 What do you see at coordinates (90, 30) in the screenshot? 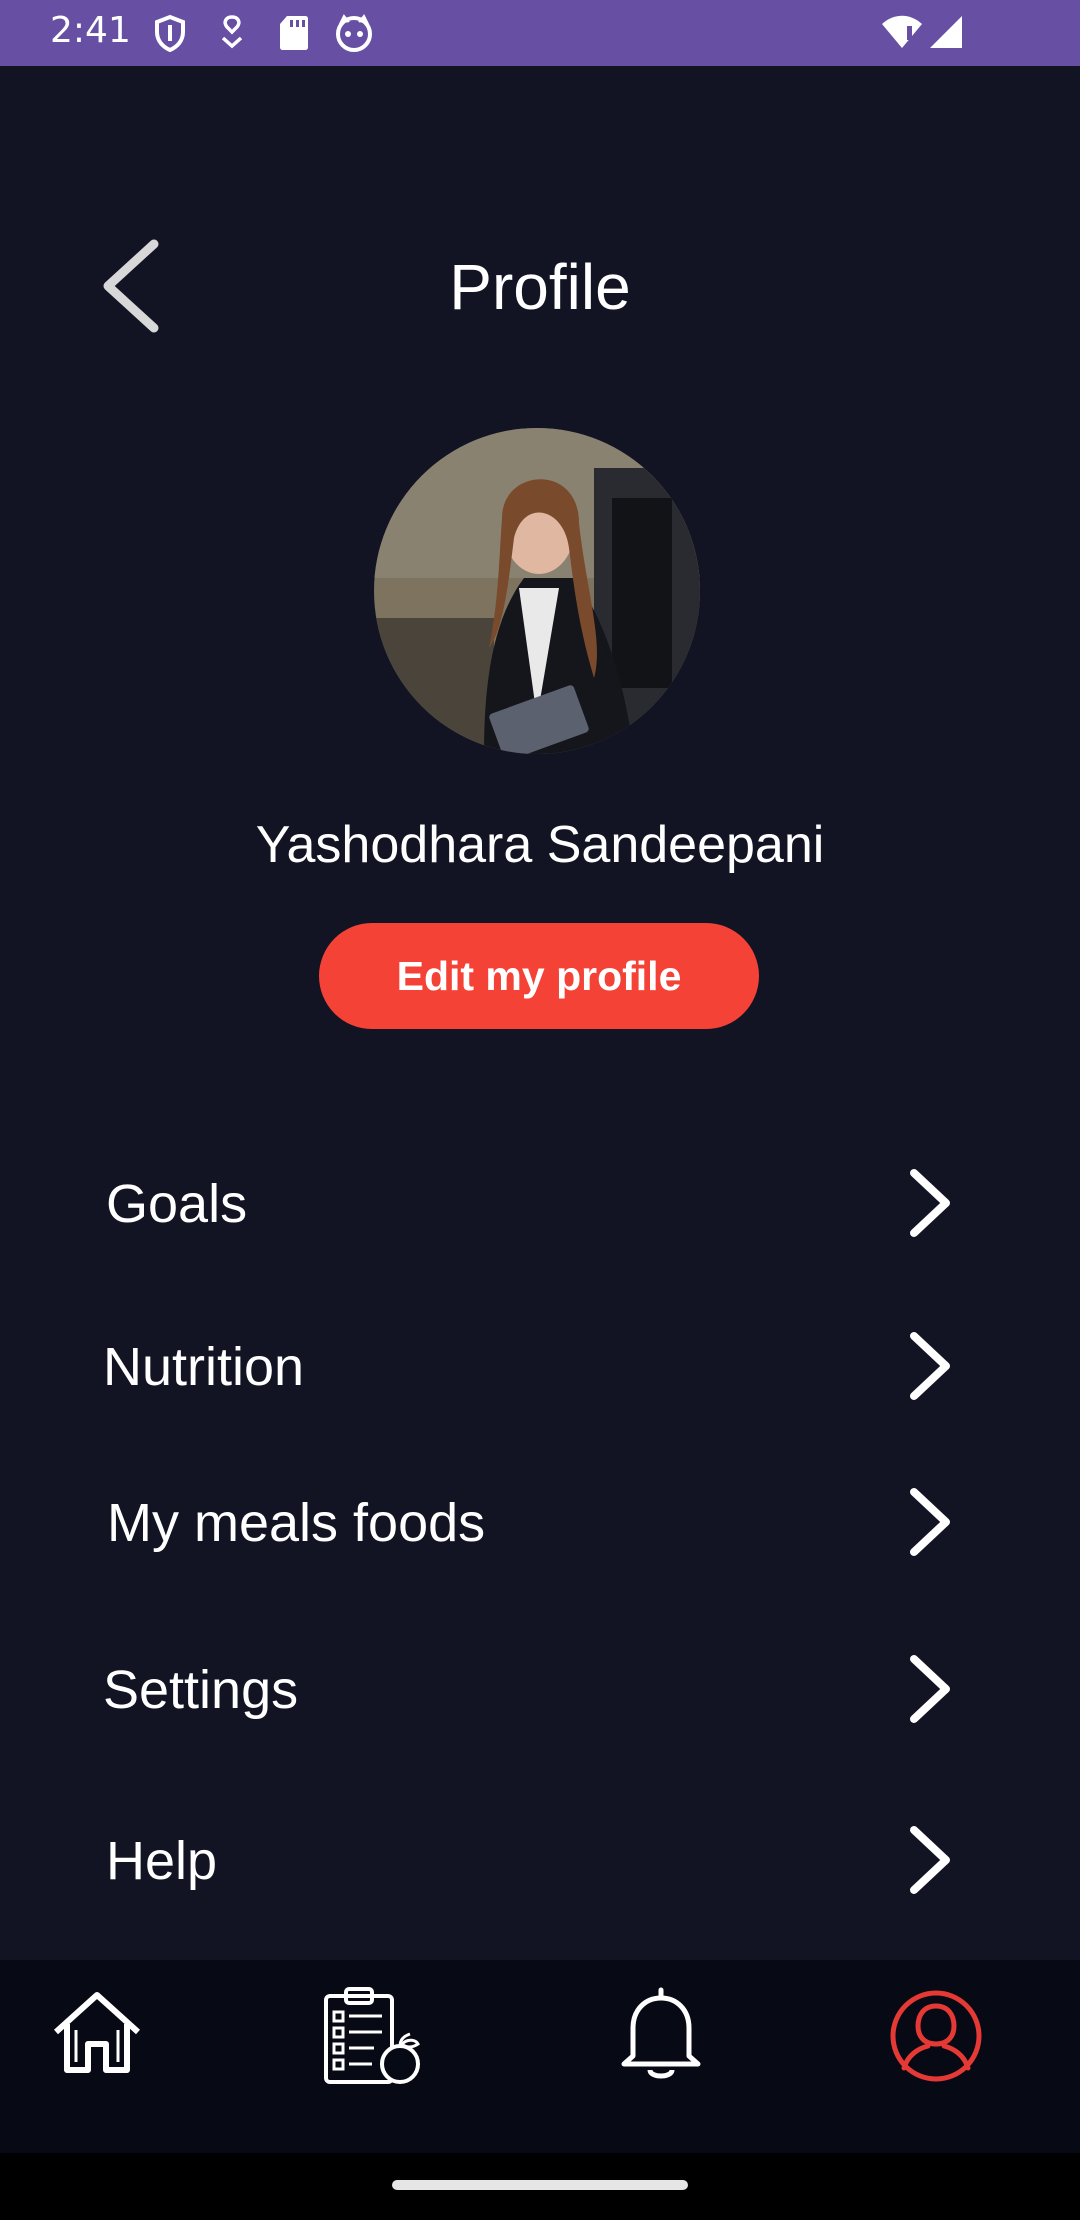
I see `status-time: 2:41` at bounding box center [90, 30].